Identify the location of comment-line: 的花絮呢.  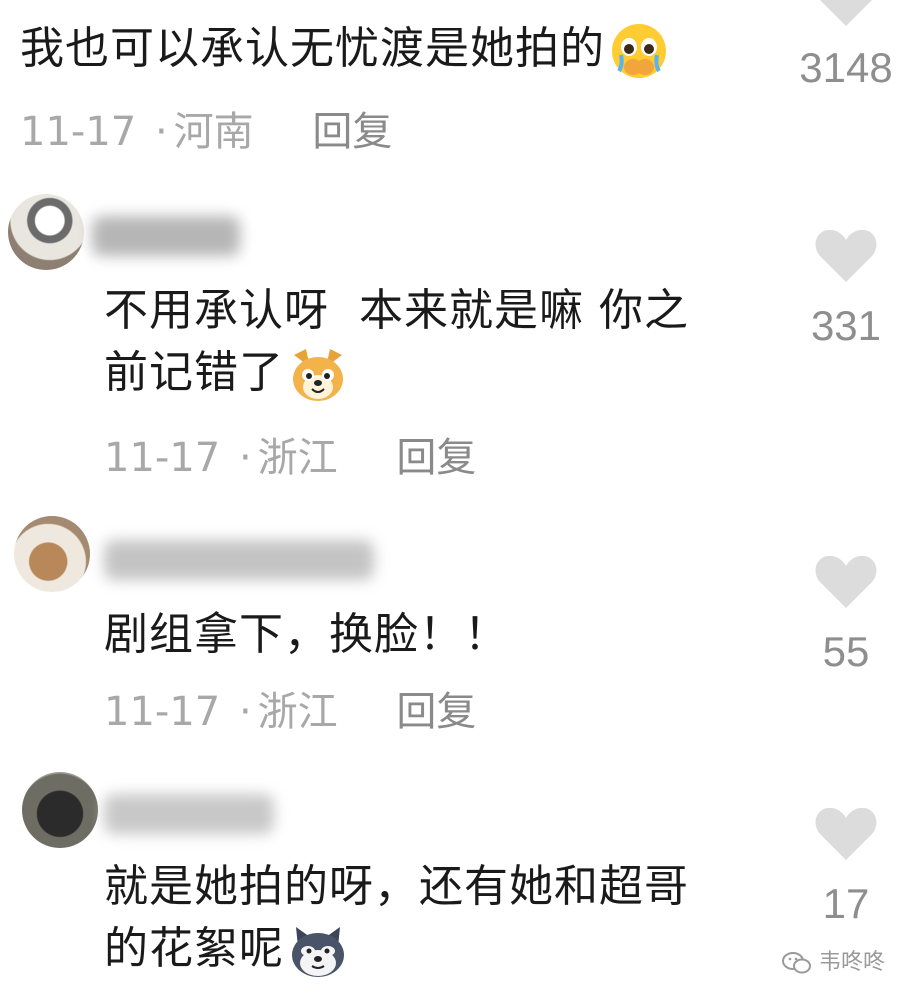
(194, 948).